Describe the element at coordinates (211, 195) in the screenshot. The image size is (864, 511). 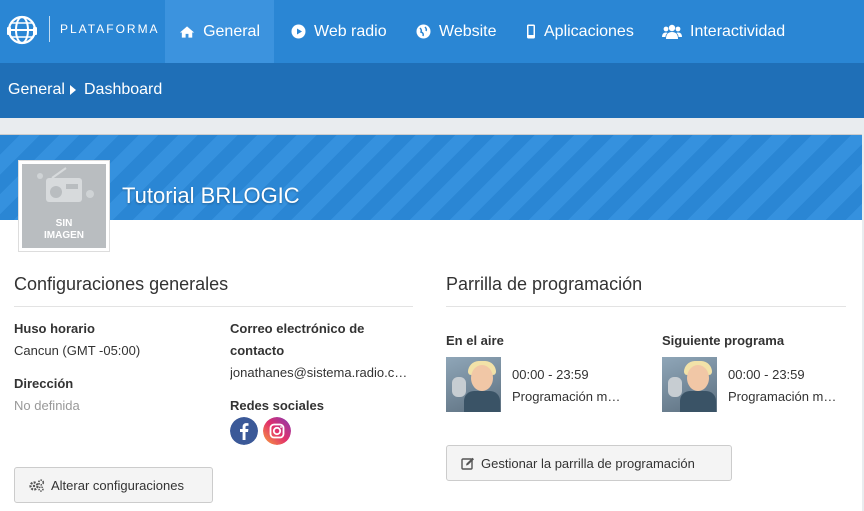
I see `station-name: Tutorial BRLOGIC` at that location.